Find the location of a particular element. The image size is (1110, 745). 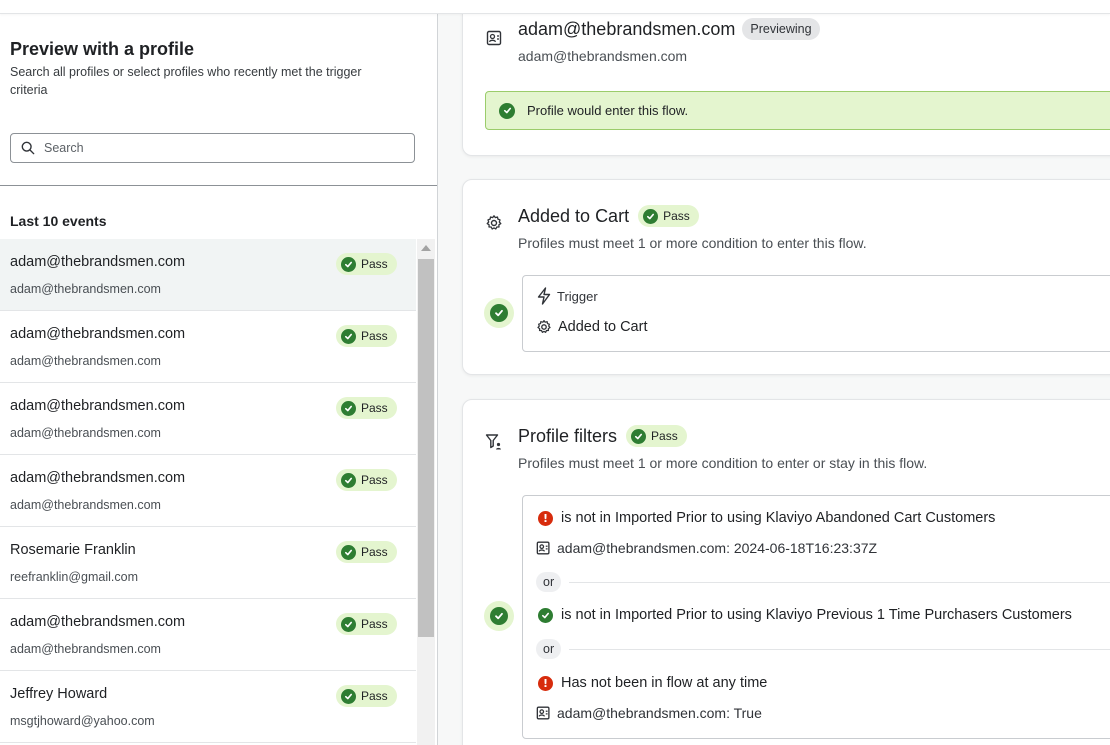

profile-email: adam@thebrandsmen.com is located at coordinates (603, 56).